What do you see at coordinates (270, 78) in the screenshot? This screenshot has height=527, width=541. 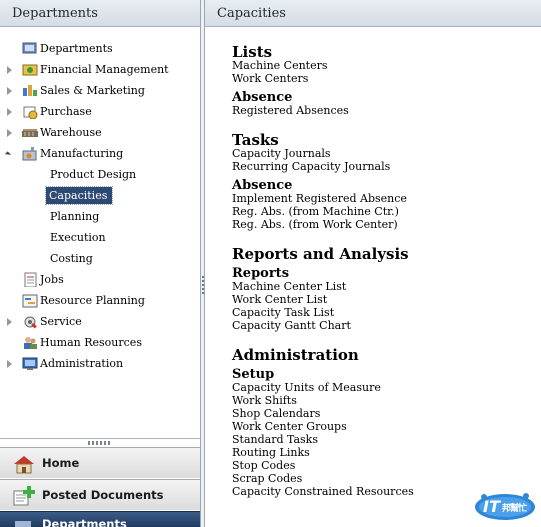 I see `action-link-work-centers: Work Centers` at bounding box center [270, 78].